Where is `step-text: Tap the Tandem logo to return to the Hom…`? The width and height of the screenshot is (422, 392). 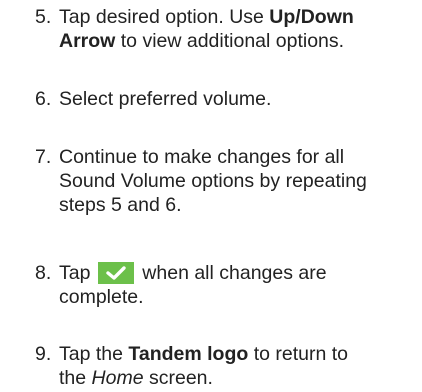
step-text: Tap the Tandem logo to return to the Hom… is located at coordinates (236, 366).